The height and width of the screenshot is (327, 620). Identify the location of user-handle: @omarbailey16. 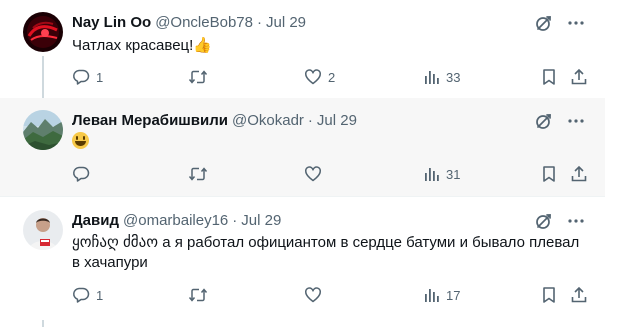
(175, 220).